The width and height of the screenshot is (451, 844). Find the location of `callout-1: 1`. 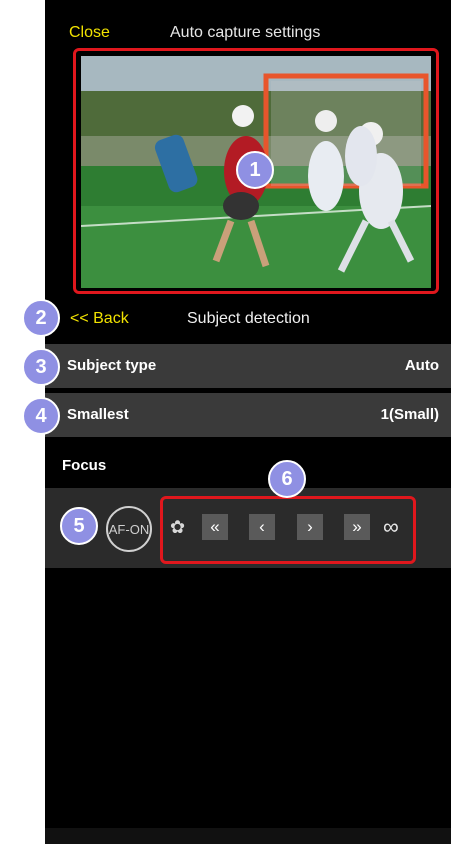

callout-1: 1 is located at coordinates (255, 170).